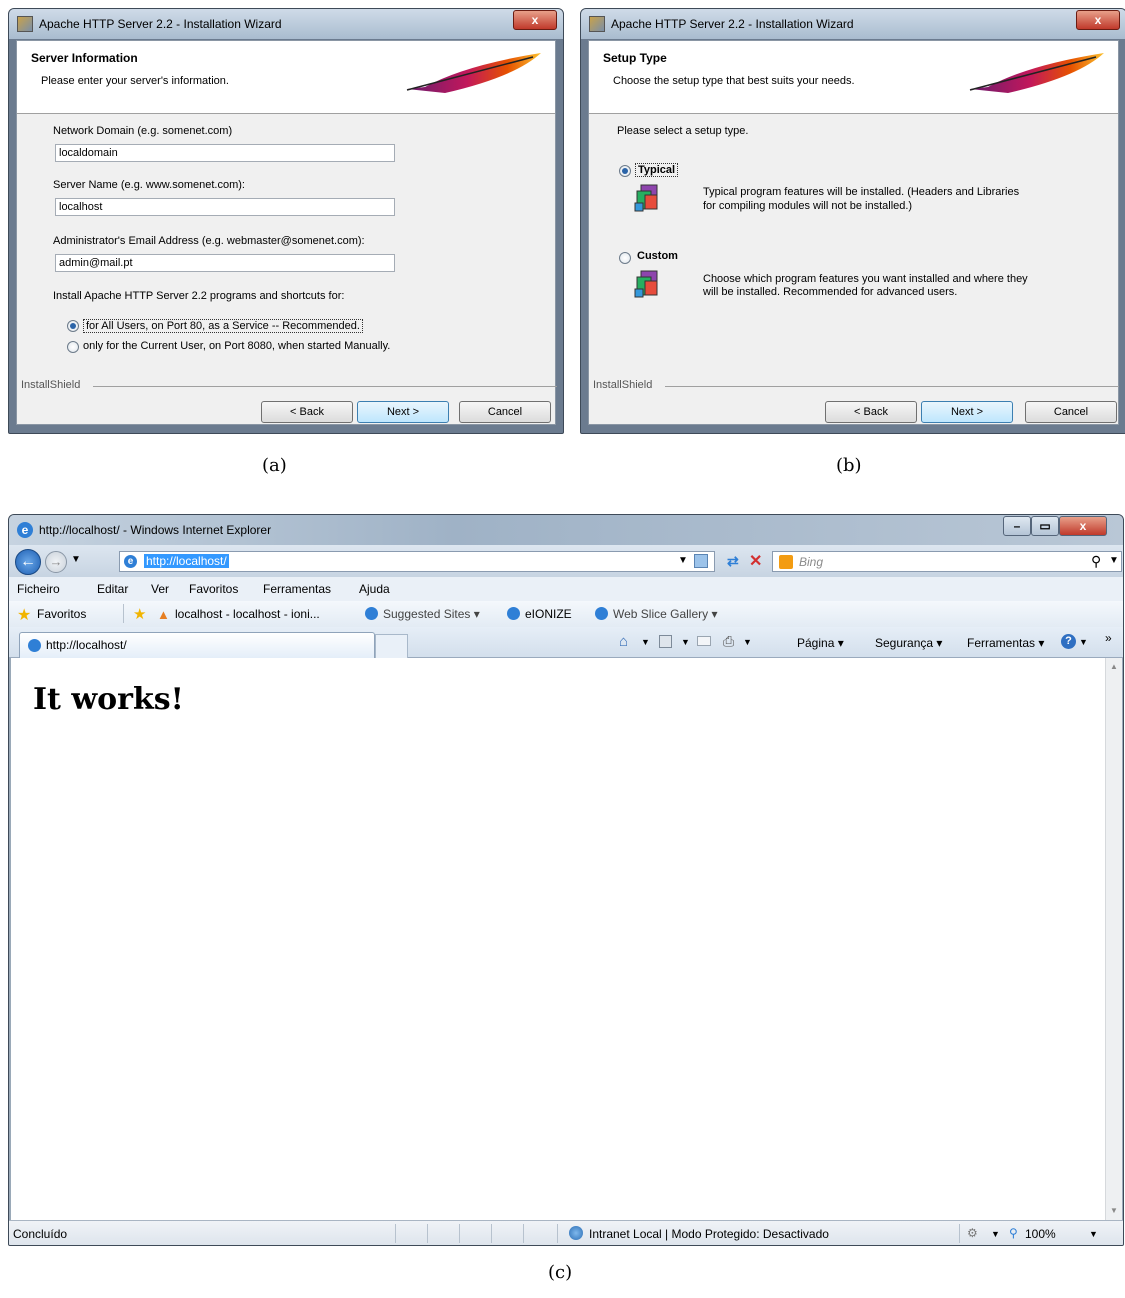 This screenshot has height=1298, width=1125. I want to click on address-input: e http://localhost/ ▼, so click(417, 561).